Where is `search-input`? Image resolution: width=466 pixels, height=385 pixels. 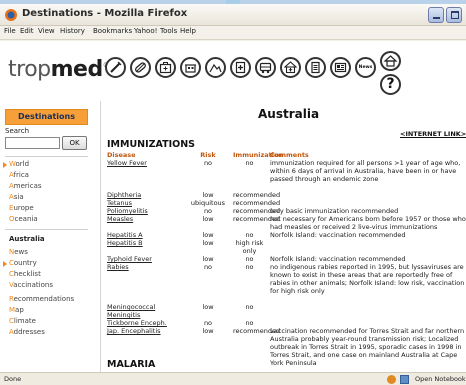
search-input is located at coordinates (32, 143).